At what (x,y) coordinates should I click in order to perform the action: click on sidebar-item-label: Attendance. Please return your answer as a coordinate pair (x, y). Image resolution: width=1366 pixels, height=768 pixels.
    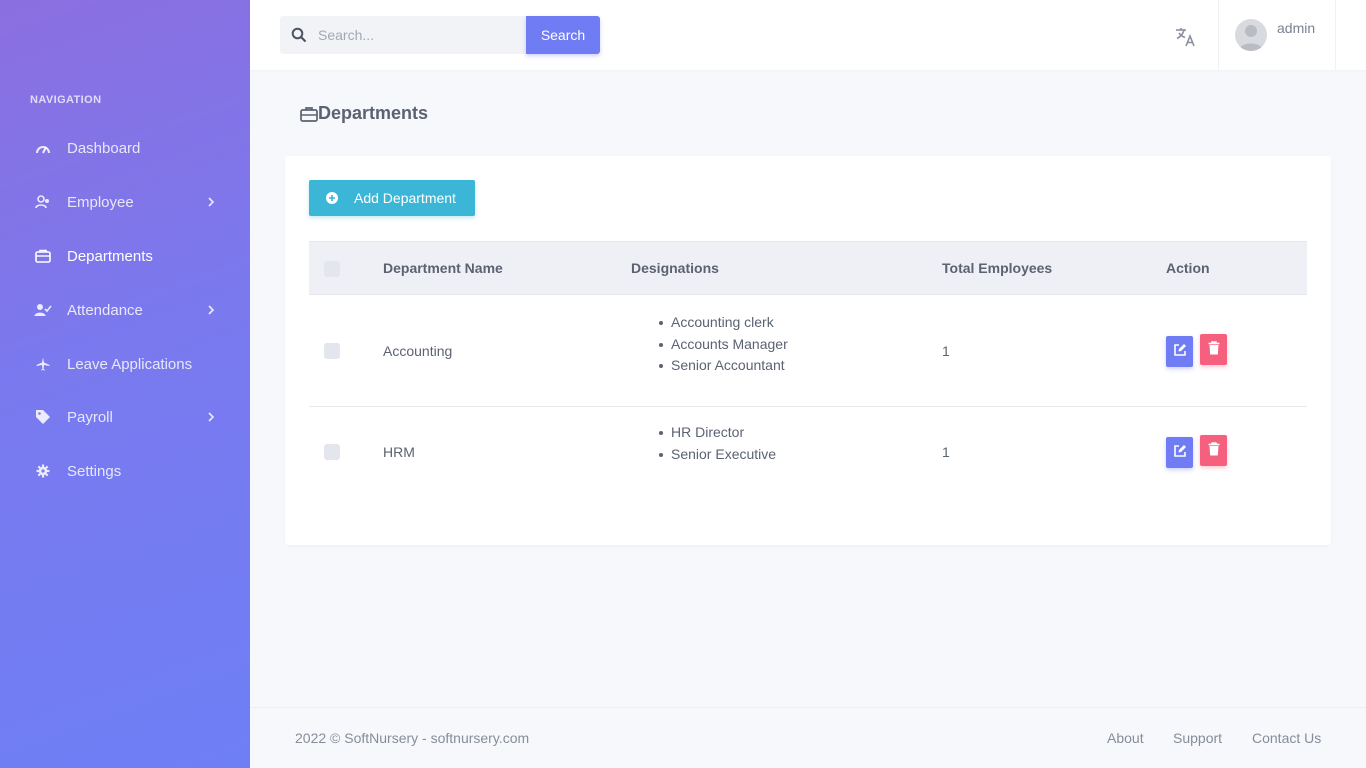
    Looking at the image, I should click on (105, 310).